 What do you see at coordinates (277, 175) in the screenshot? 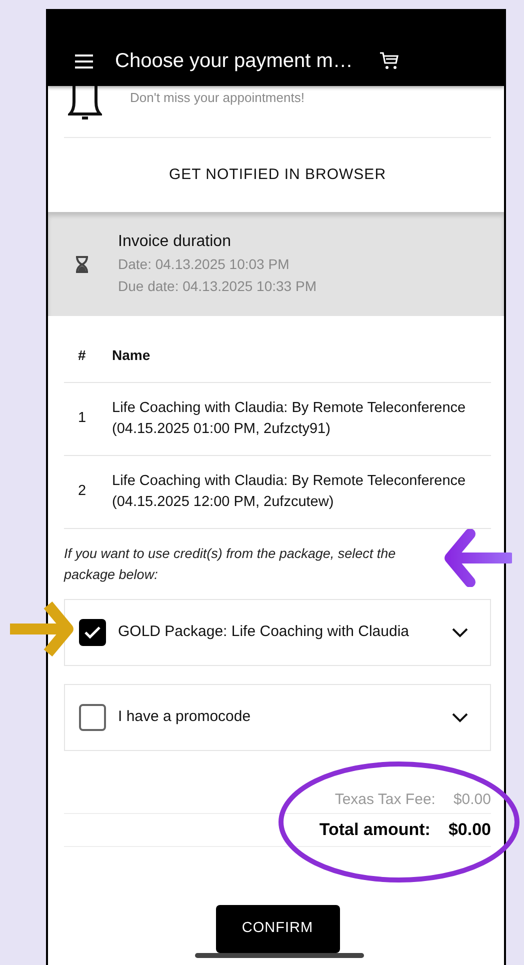
I see `get-notified-button: GET NOTIFIED IN BROWSER` at bounding box center [277, 175].